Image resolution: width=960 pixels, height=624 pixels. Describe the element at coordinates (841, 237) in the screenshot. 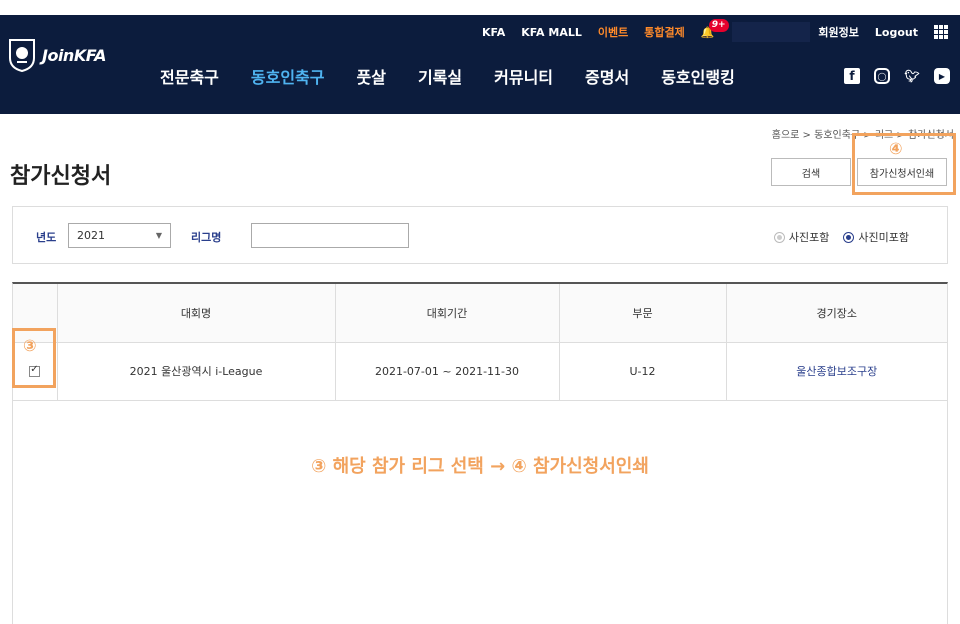

I see `photo-option-group: 사진포함 사진미포함` at that location.